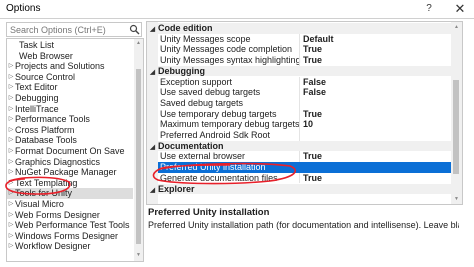  I want to click on tree-item: ▷ Web Performance Test Tools, so click(70, 225).